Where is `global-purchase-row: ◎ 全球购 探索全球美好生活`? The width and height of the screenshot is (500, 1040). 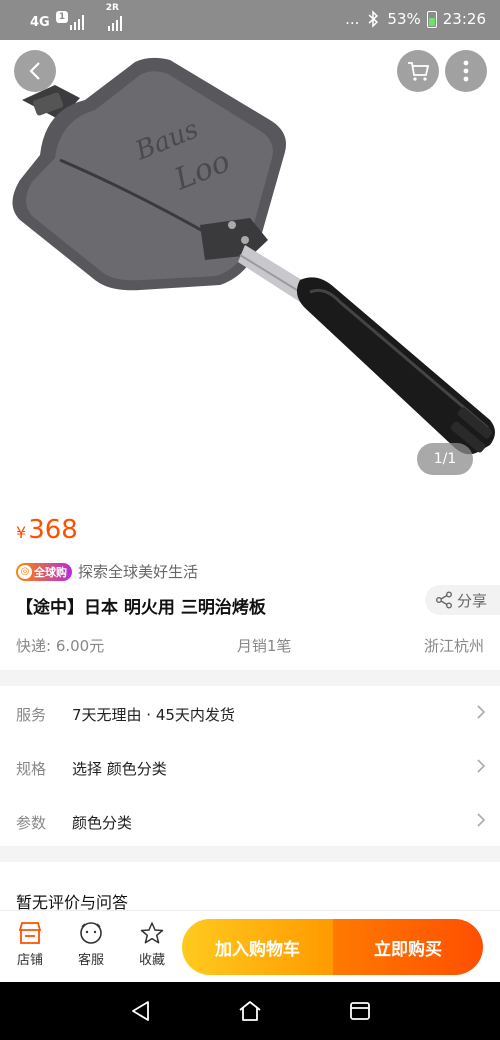
global-purchase-row: ◎ 全球购 探索全球美好生活 is located at coordinates (107, 571).